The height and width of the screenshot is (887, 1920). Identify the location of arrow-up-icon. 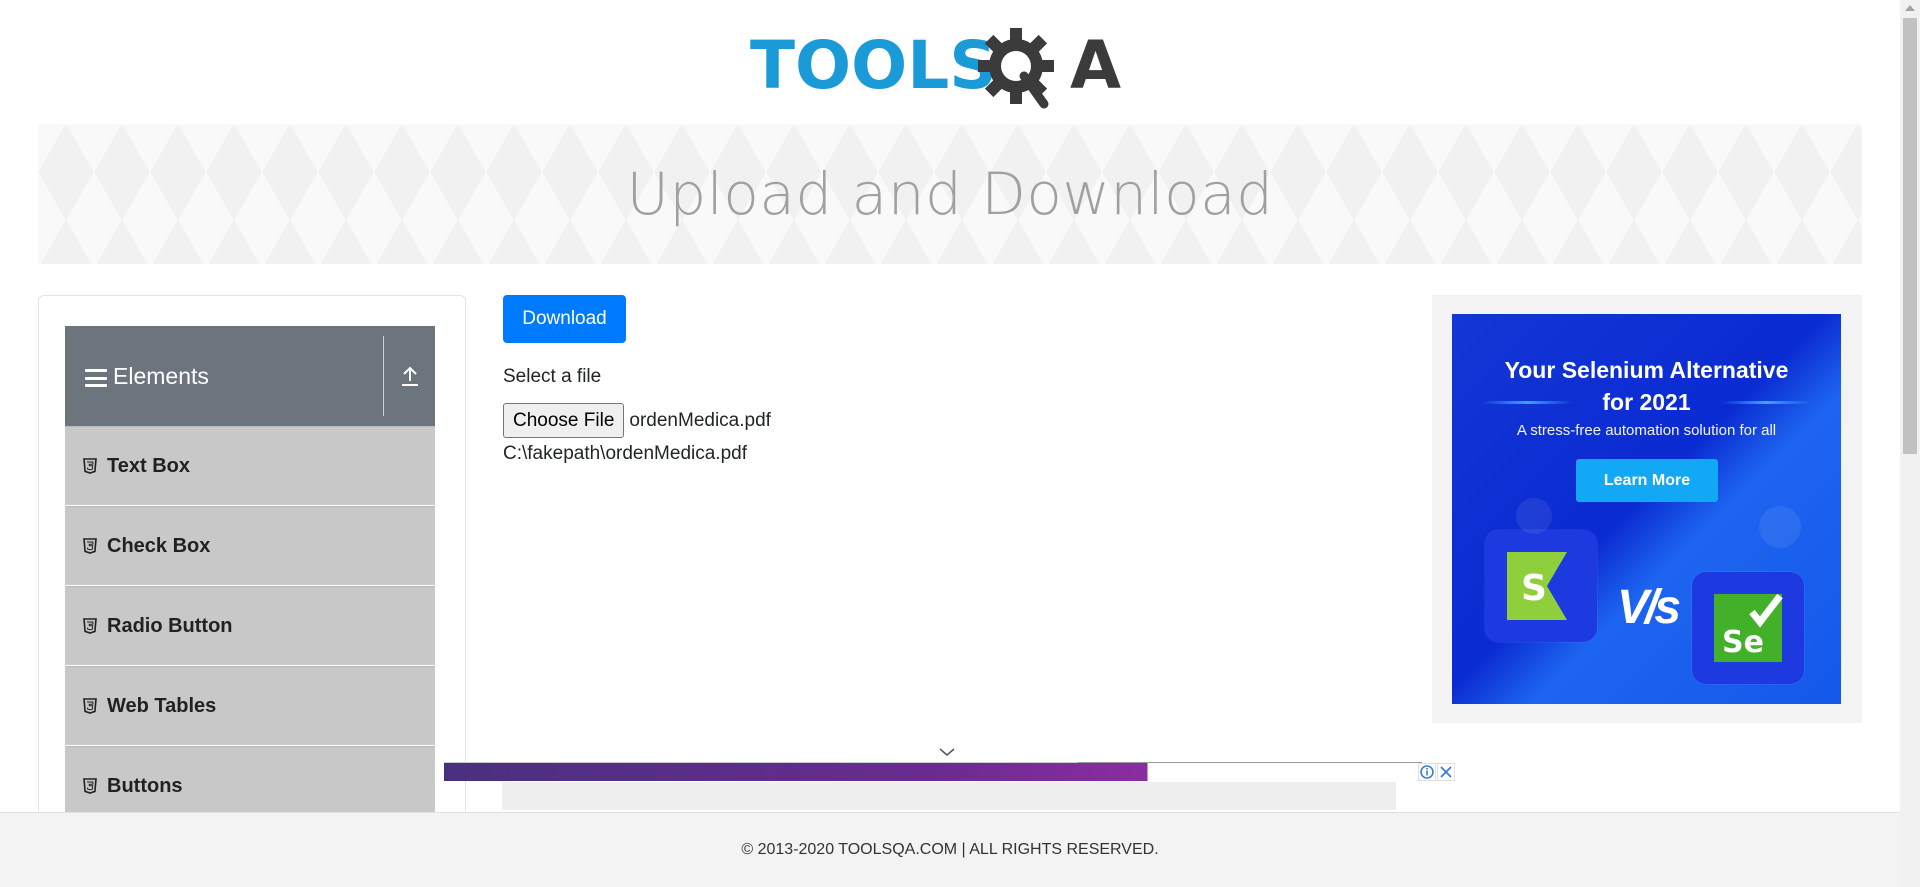
(409, 376).